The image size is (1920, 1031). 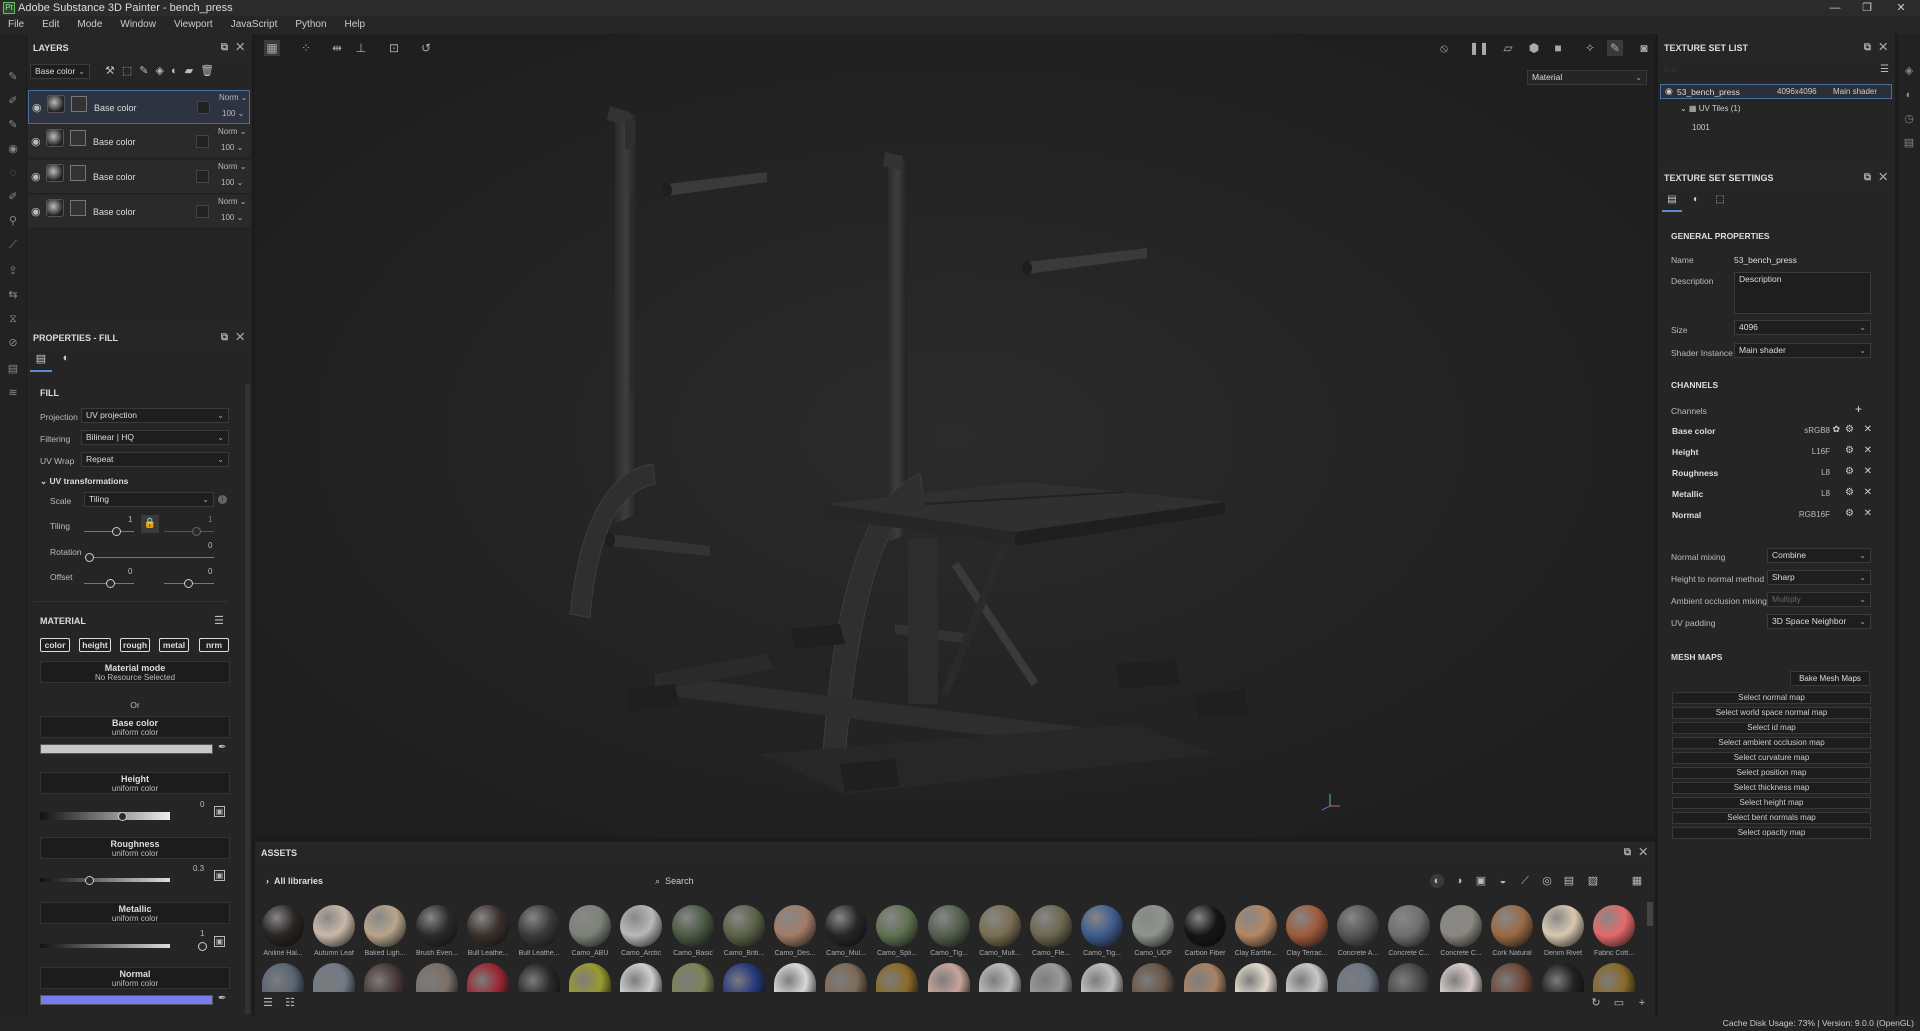 What do you see at coordinates (310, 24) in the screenshot?
I see `menu-python: Python` at bounding box center [310, 24].